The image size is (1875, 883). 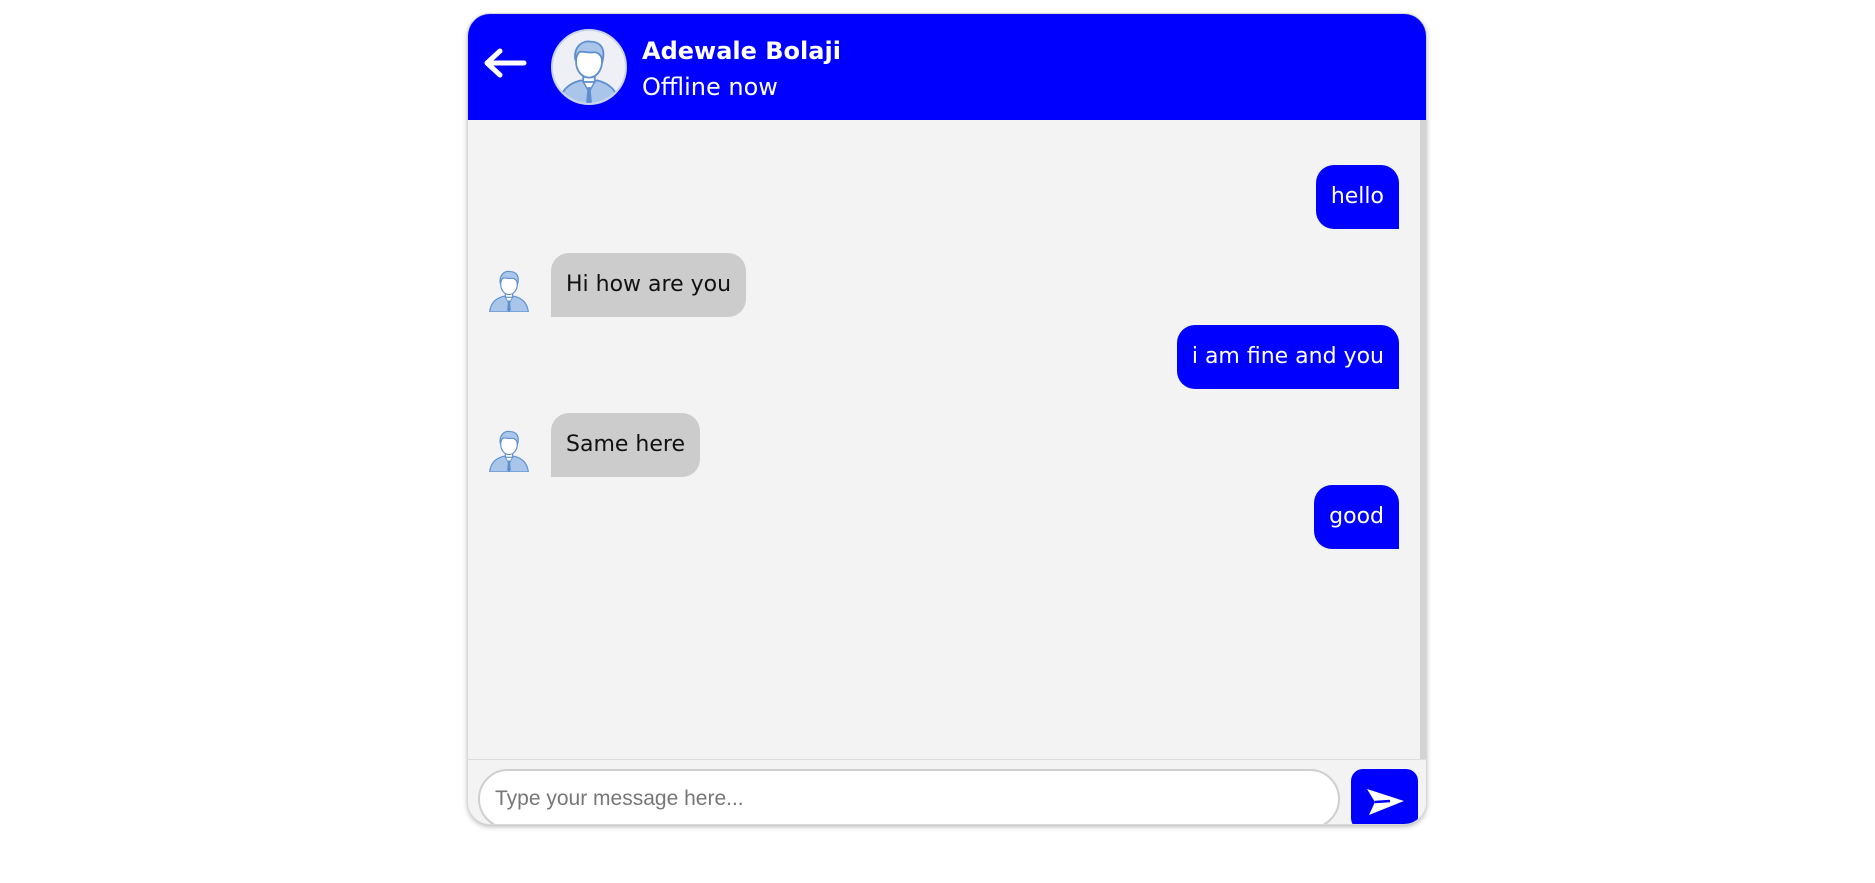 I want to click on contact-status: Offline now, so click(x=710, y=87).